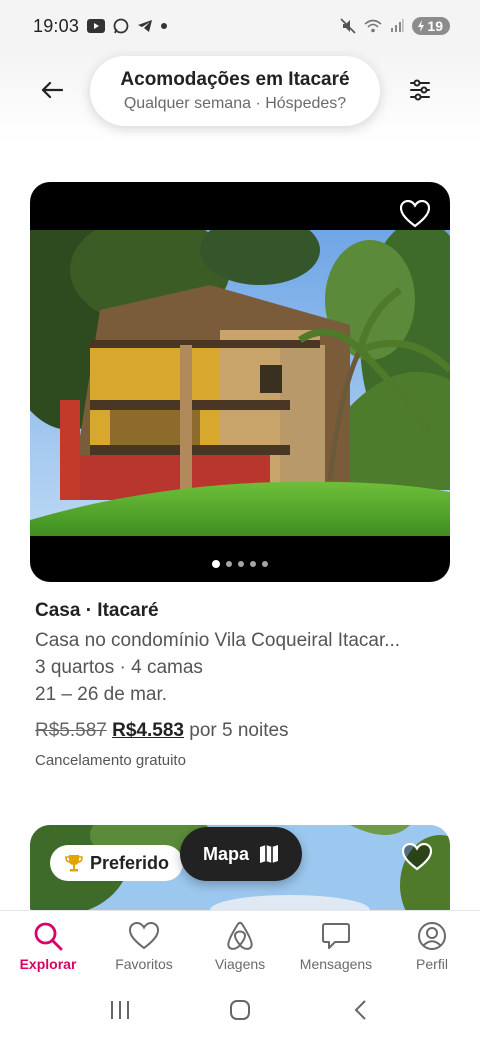  What do you see at coordinates (110, 760) in the screenshot?
I see `cancellation-note: Cancelamento gratuito` at bounding box center [110, 760].